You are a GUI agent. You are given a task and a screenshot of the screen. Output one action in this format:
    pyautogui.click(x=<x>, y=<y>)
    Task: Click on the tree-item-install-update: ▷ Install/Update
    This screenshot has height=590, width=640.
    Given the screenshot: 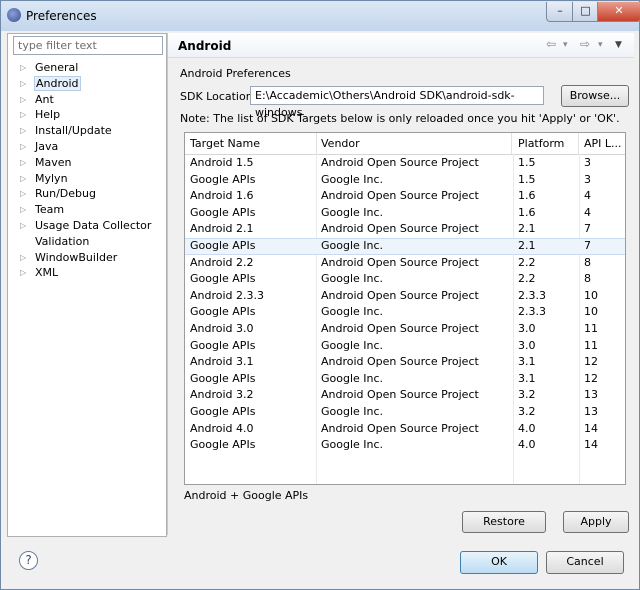 What is the action you would take?
    pyautogui.click(x=87, y=131)
    